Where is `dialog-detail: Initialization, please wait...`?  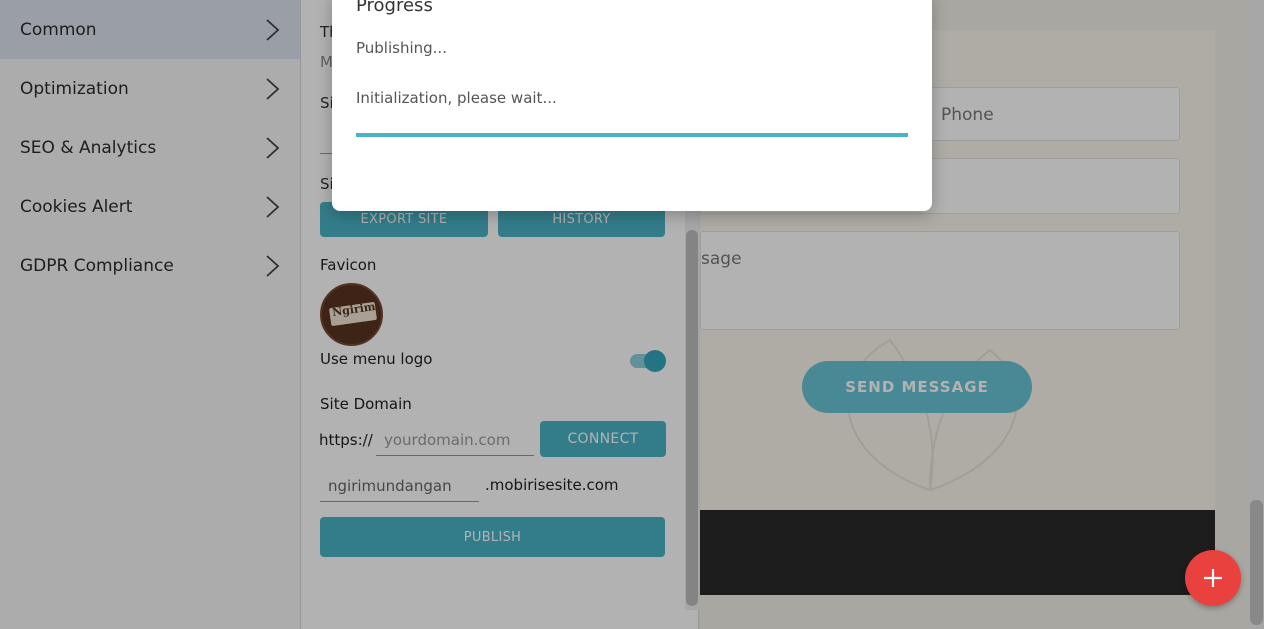
dialog-detail: Initialization, please wait... is located at coordinates (456, 98).